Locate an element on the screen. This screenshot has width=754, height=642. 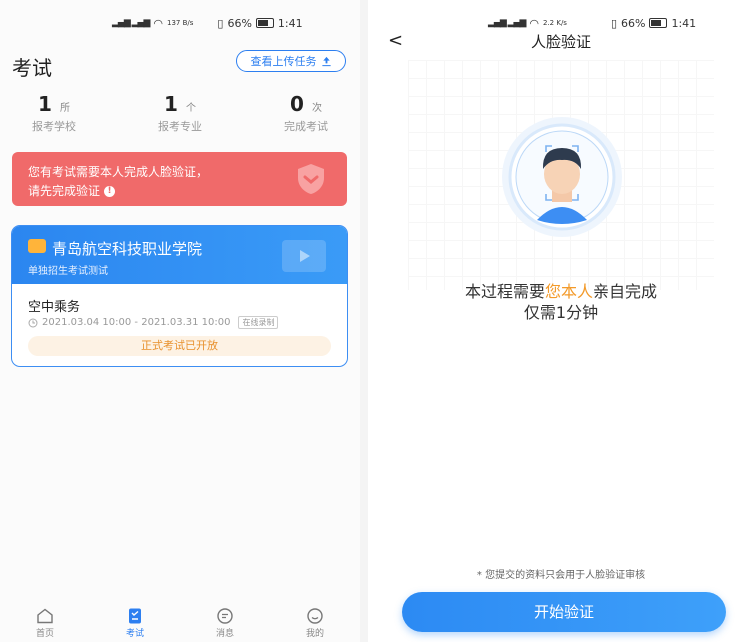
home-icon is located at coordinates (45, 616).